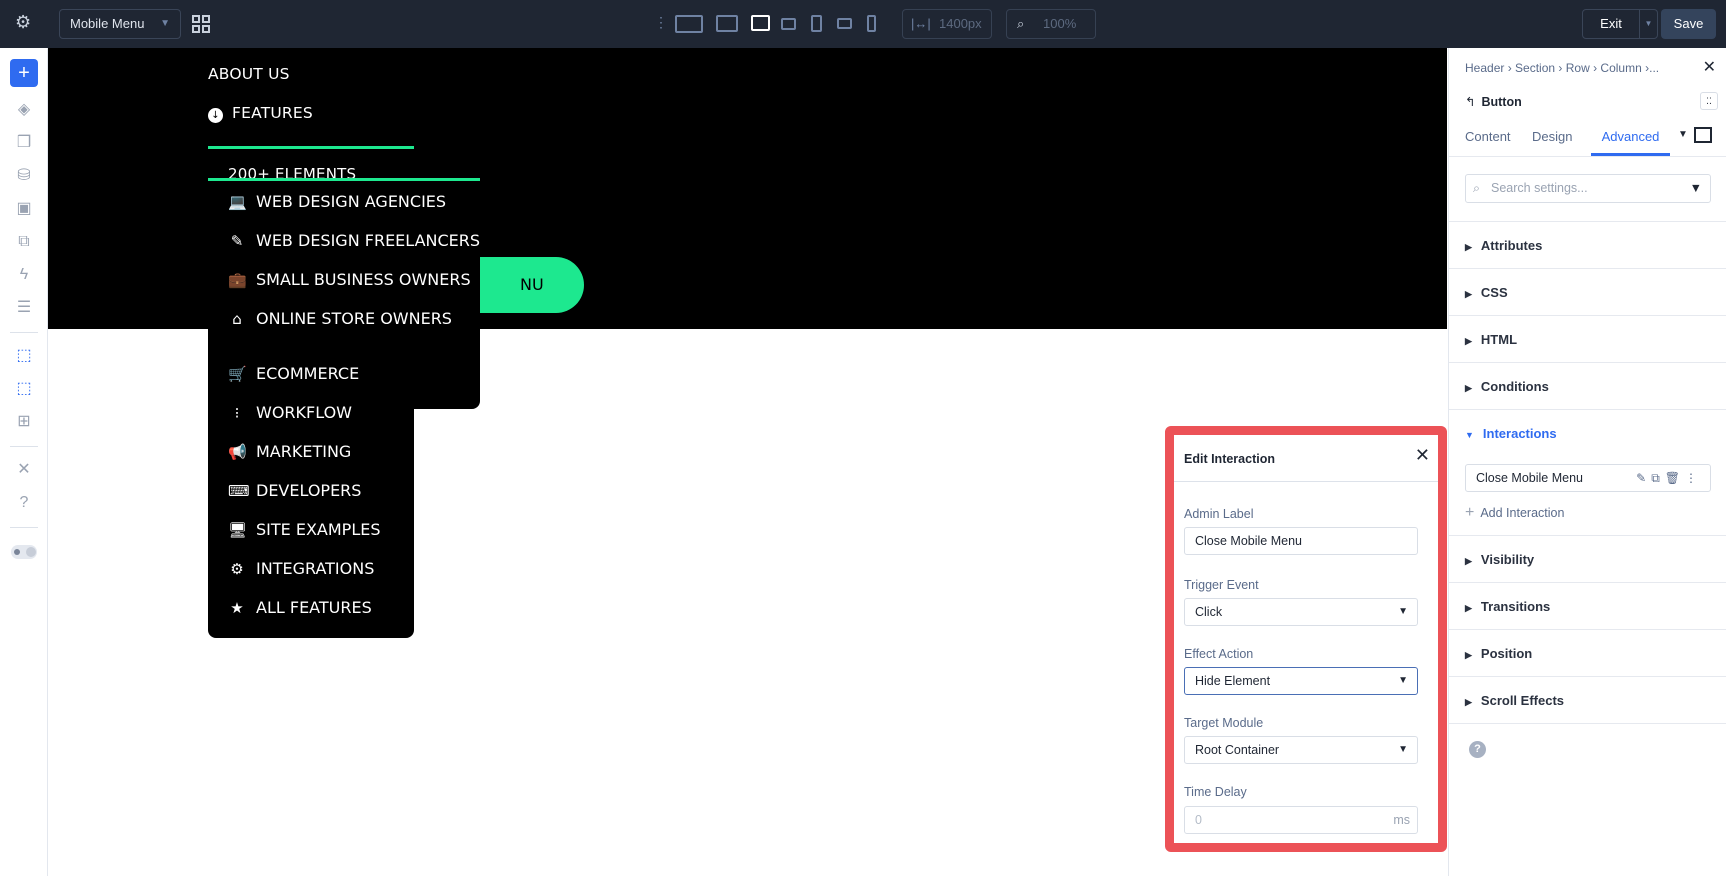 This screenshot has width=1726, height=876. What do you see at coordinates (1611, 24) in the screenshot?
I see `exit-button: Exit` at bounding box center [1611, 24].